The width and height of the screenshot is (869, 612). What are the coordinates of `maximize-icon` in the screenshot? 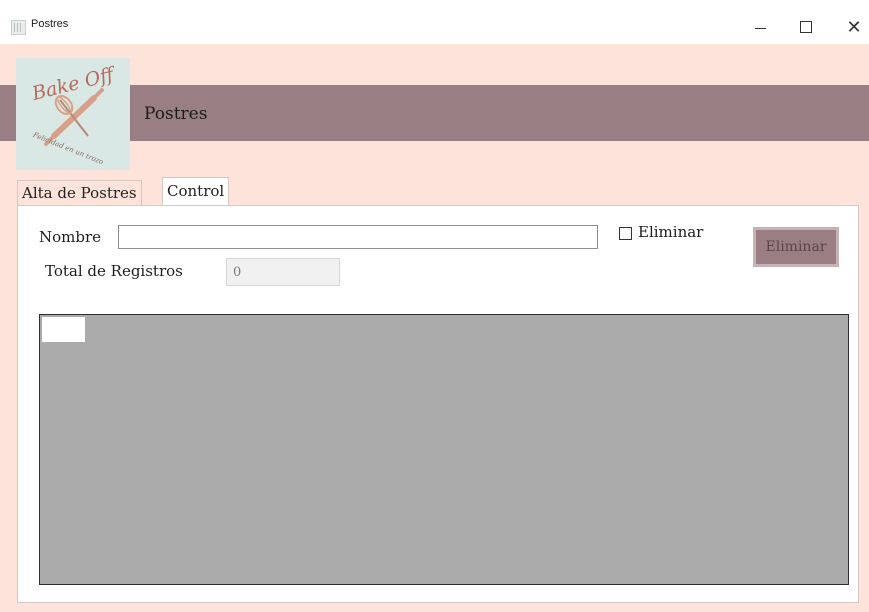 It's located at (806, 27).